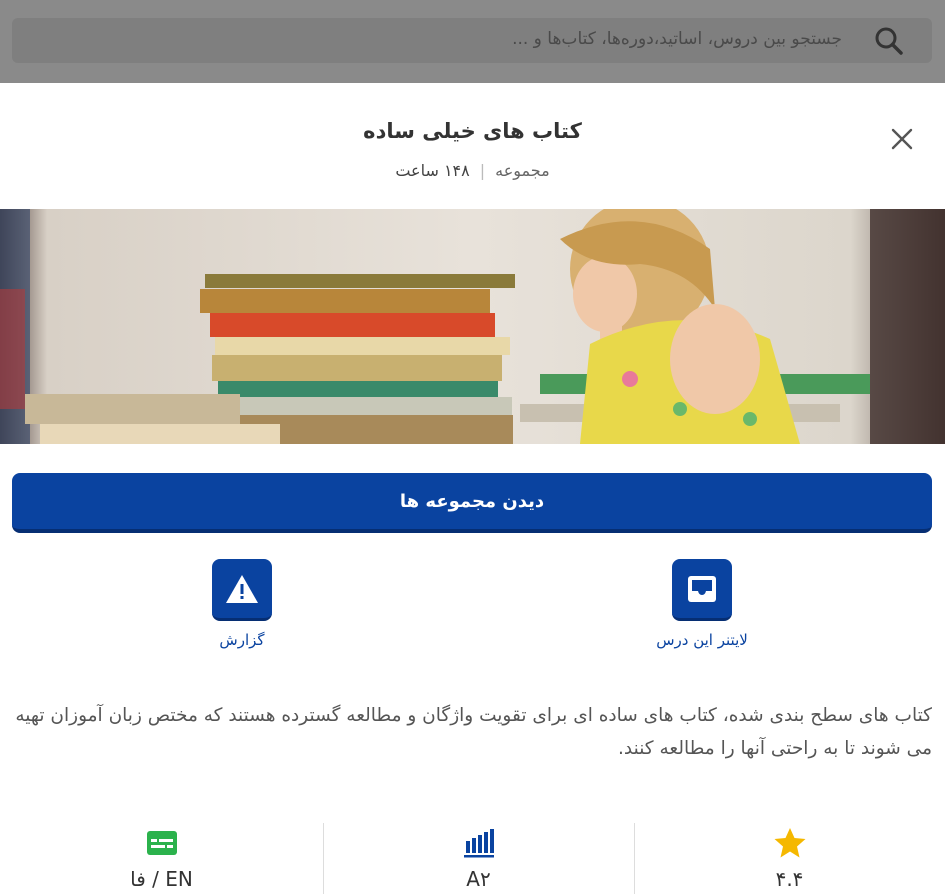 This screenshot has height=894, width=945. I want to click on level-stat: A۲, so click(478, 858).